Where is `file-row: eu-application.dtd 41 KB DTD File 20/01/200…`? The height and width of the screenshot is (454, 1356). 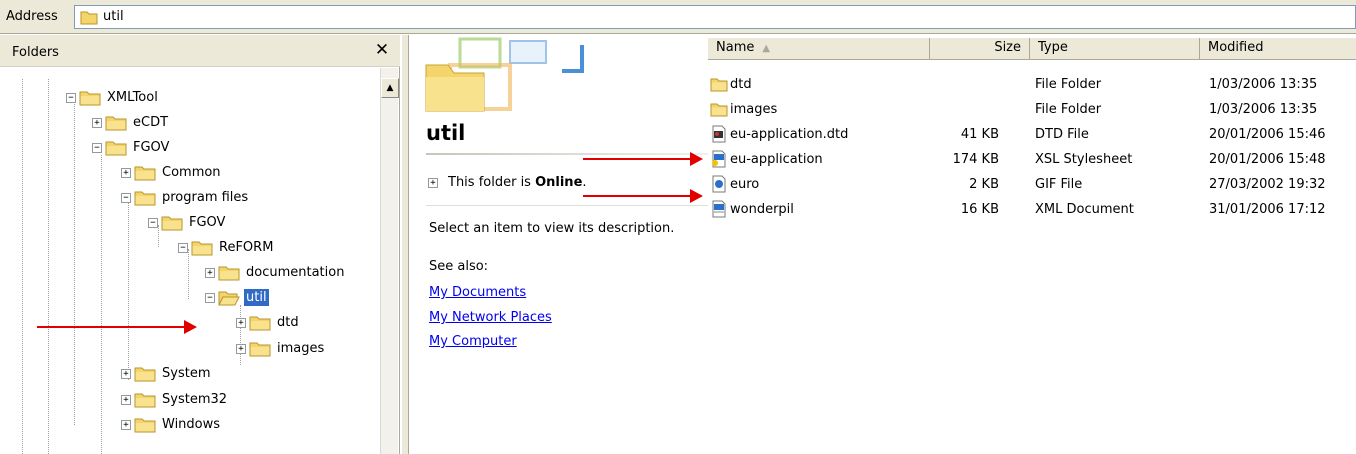
file-row: eu-application.dtd 41 KB DTD File 20/01/200… is located at coordinates (1032, 134).